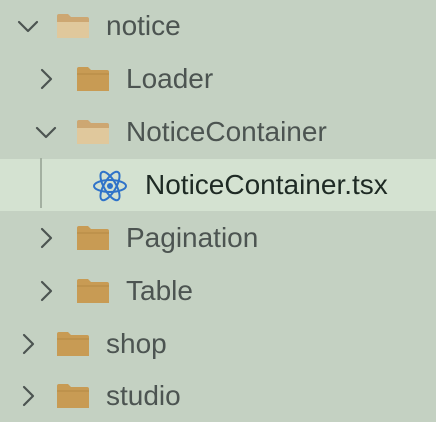 This screenshot has width=436, height=422. What do you see at coordinates (218, 396) in the screenshot?
I see `tree-item-studio: studio` at bounding box center [218, 396].